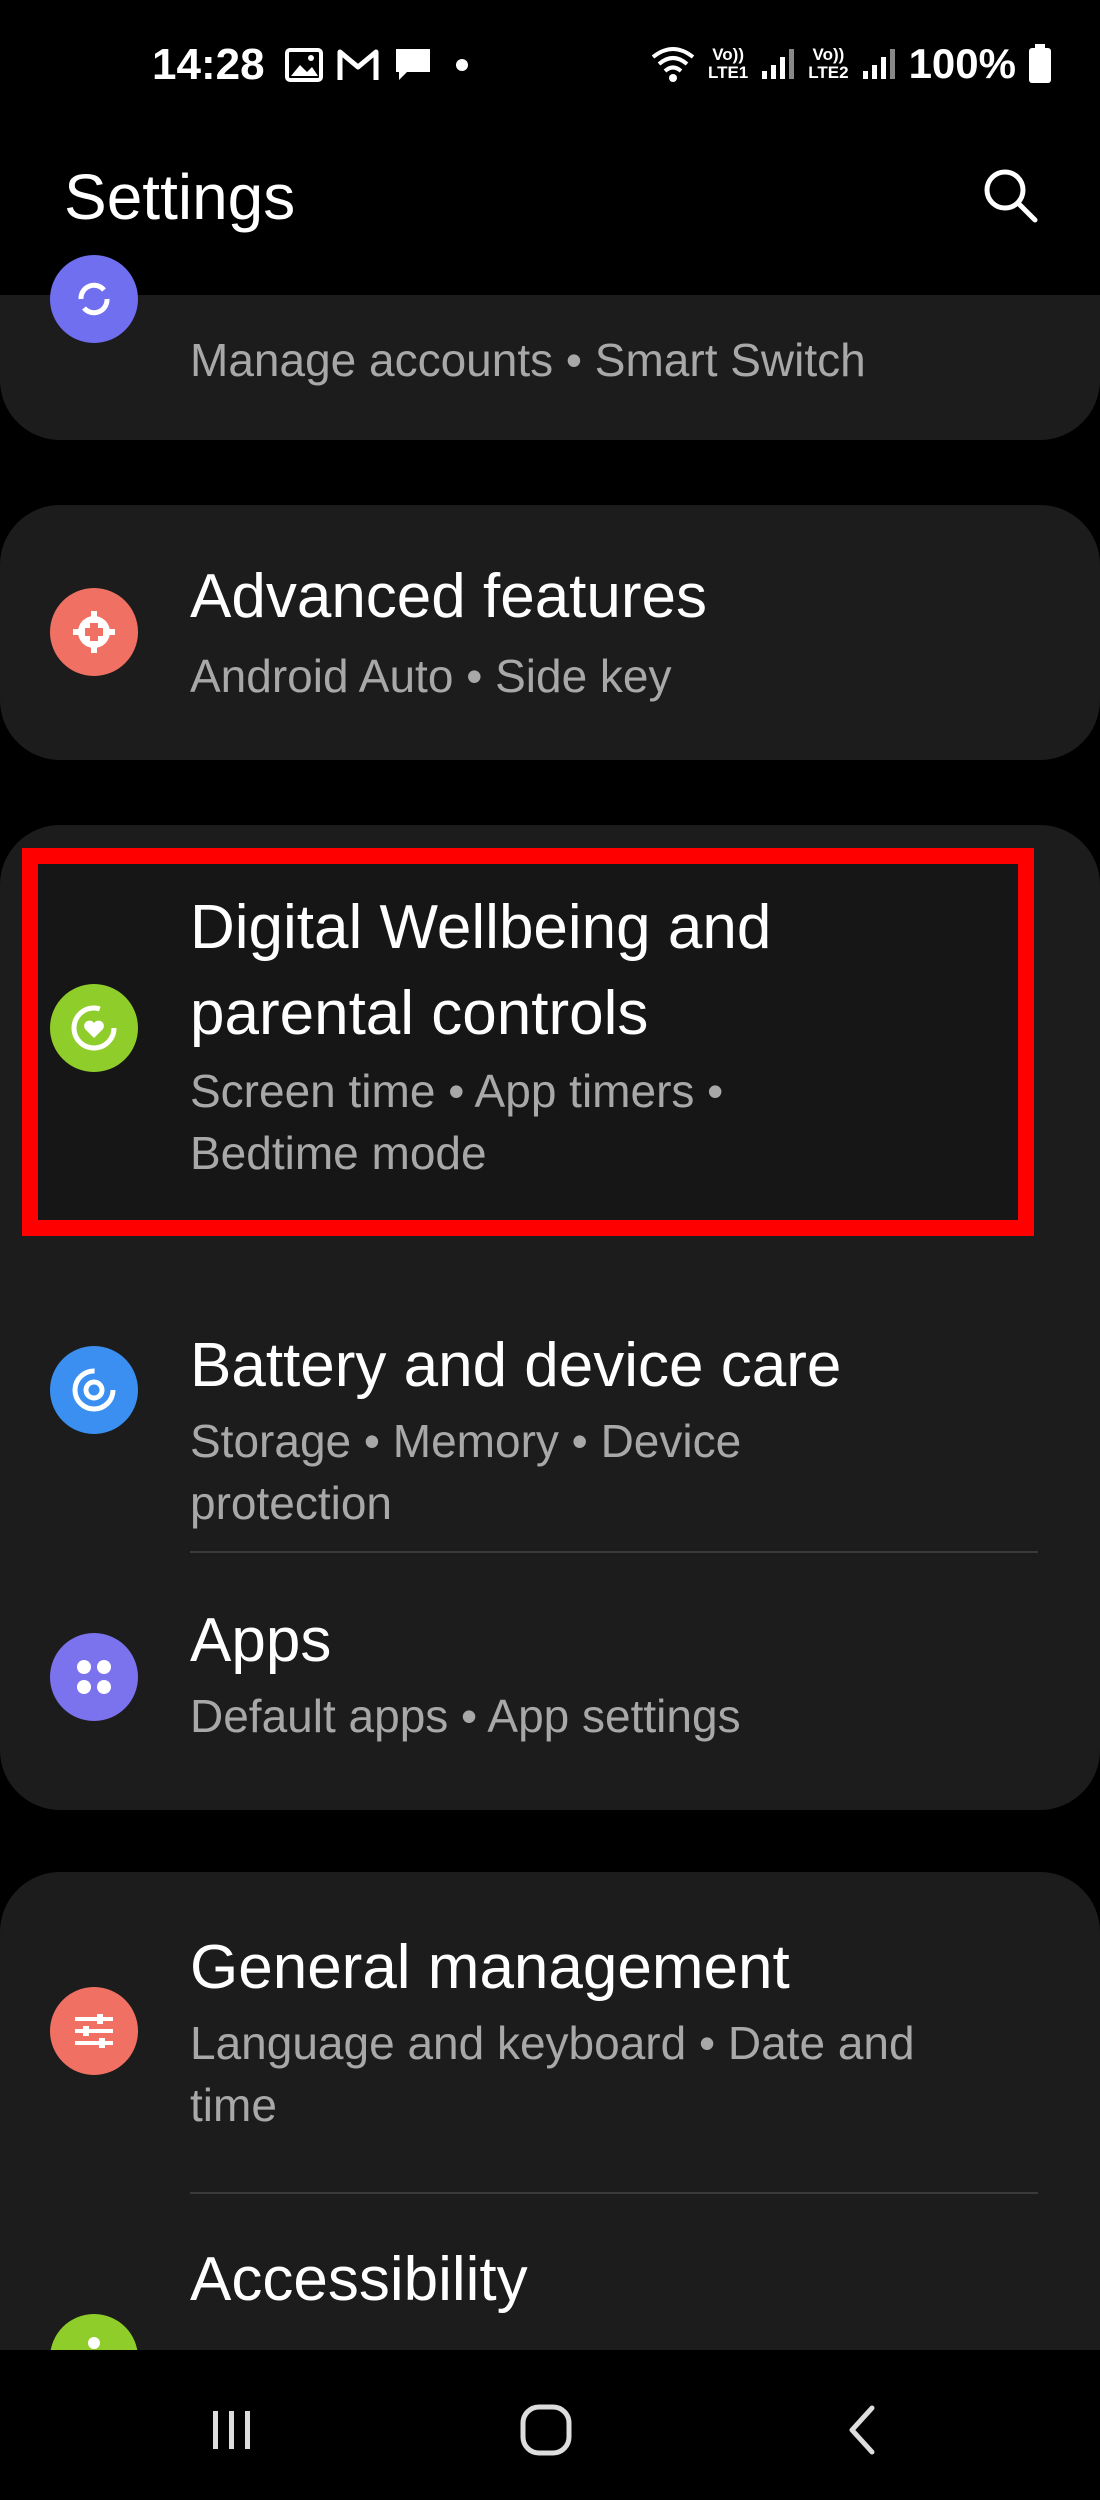 This screenshot has height=2500, width=1100. I want to click on message-icon, so click(413, 64).